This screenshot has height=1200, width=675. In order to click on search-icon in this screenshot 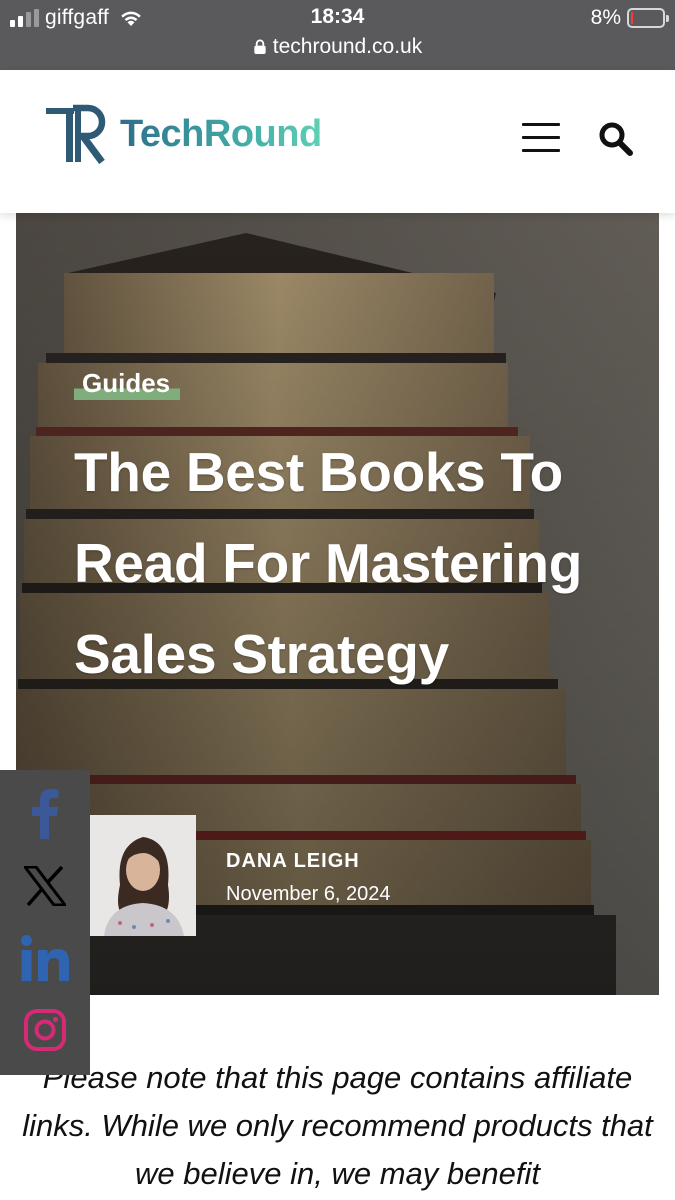, I will do `click(616, 139)`.